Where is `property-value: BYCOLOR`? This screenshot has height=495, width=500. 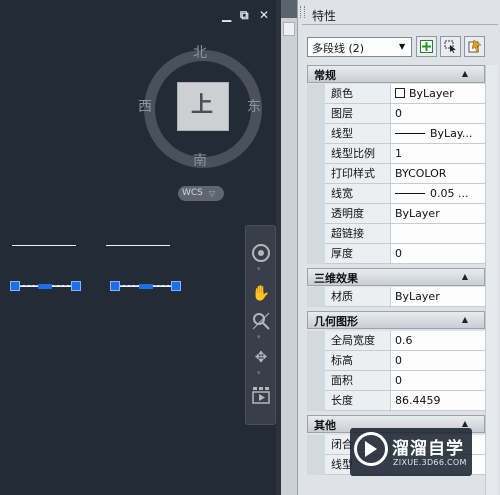 property-value: BYCOLOR is located at coordinates (438, 174).